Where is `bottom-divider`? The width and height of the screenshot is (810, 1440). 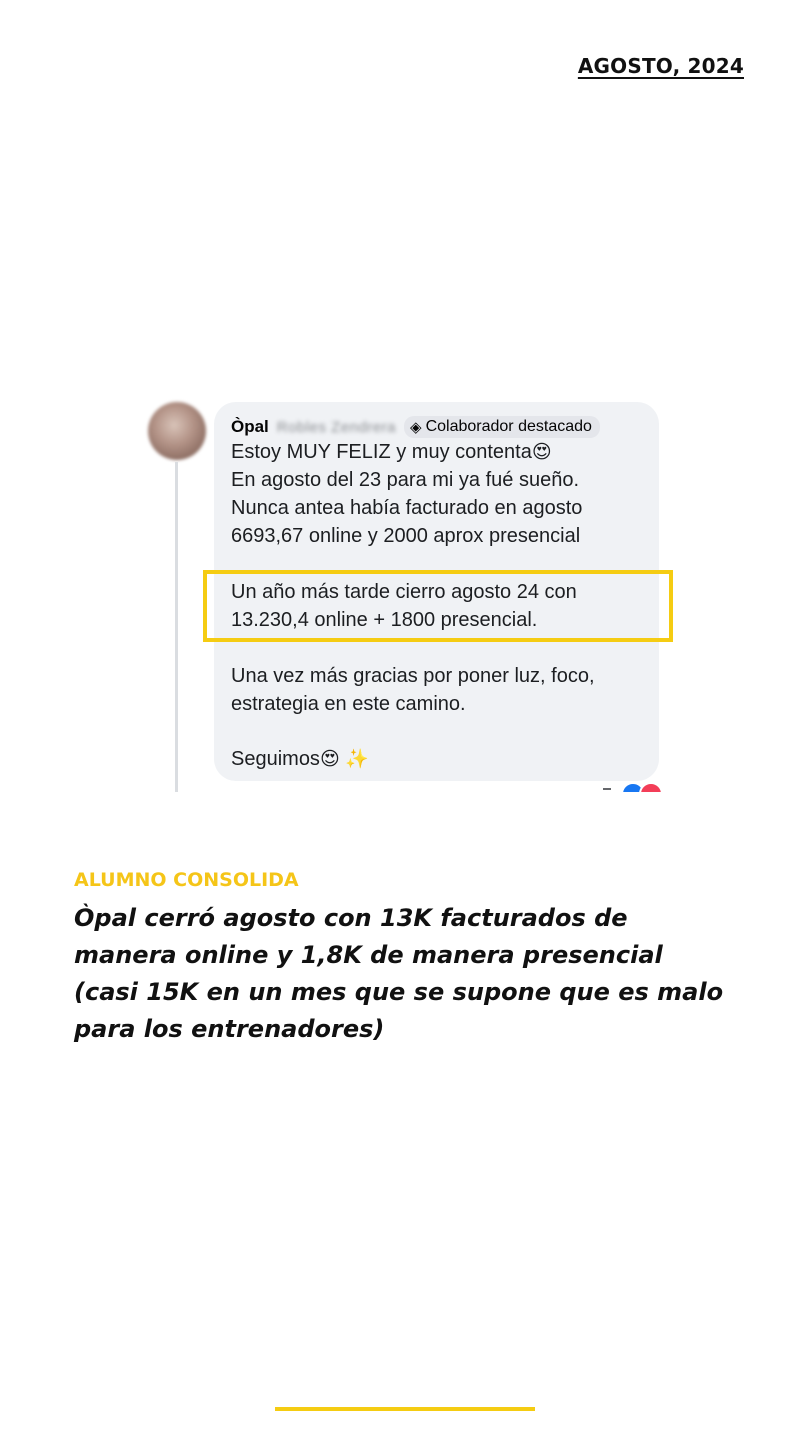
bottom-divider is located at coordinates (405, 1409).